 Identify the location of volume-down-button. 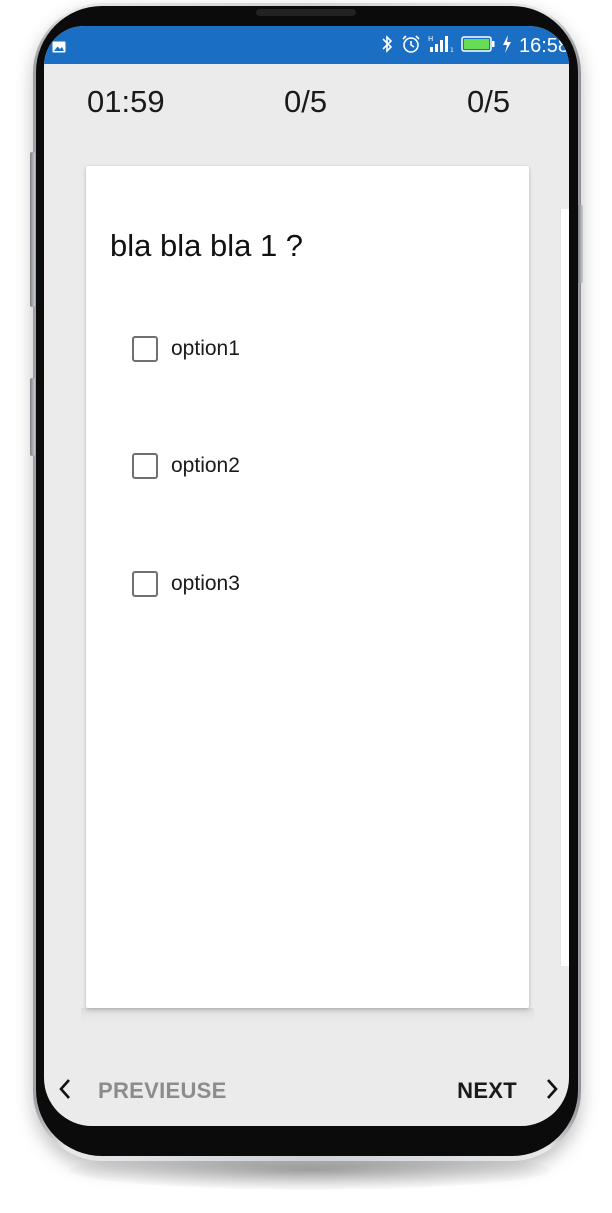
(32, 417).